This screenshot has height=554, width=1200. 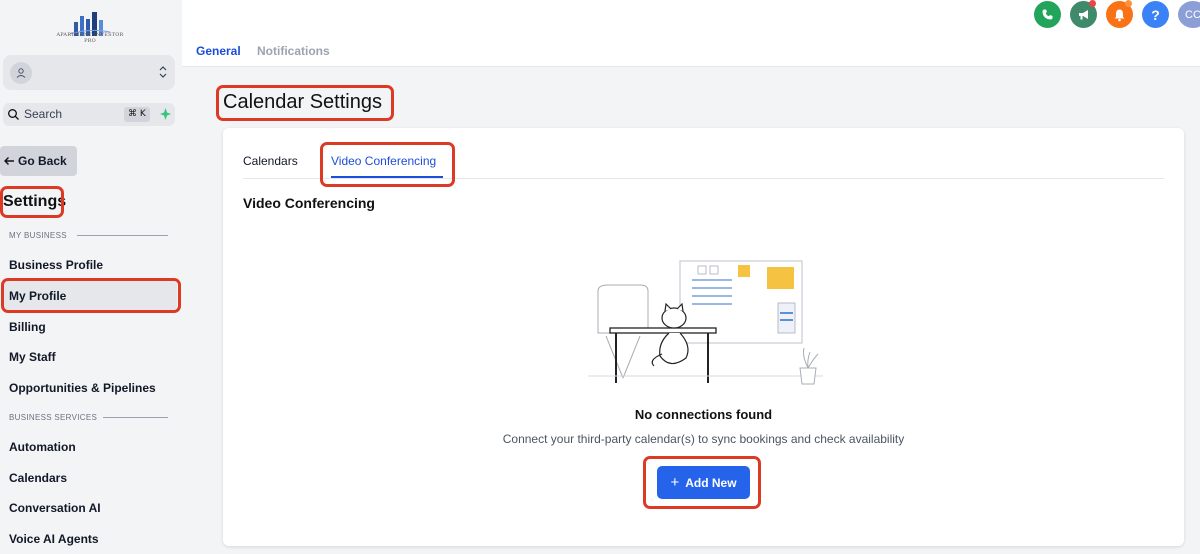 What do you see at coordinates (56, 265) in the screenshot?
I see `sidebar-item-business-profile: Business Profile` at bounding box center [56, 265].